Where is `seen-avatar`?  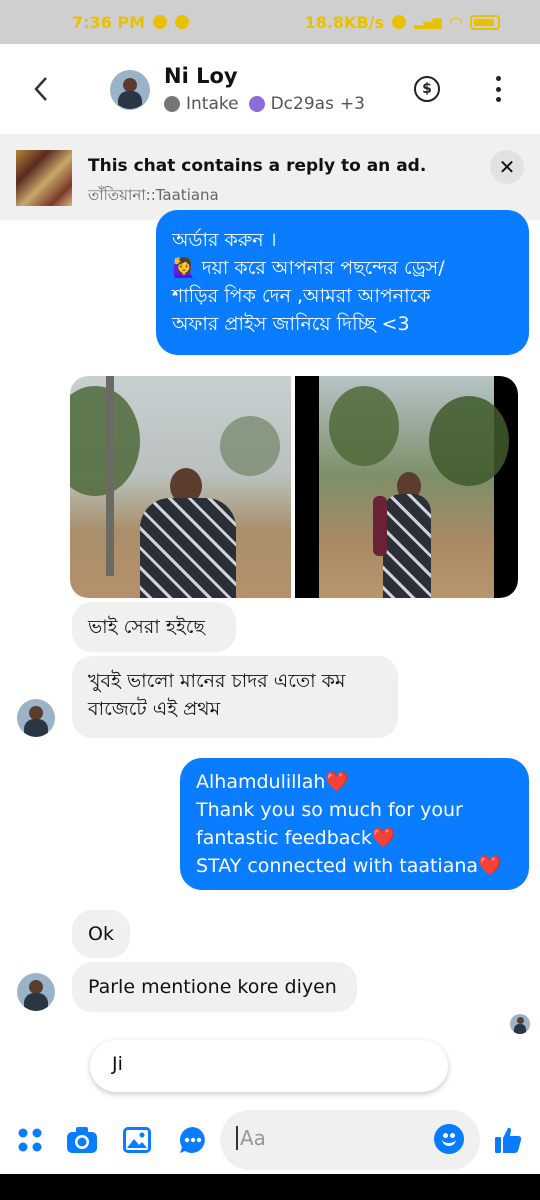
seen-avatar is located at coordinates (520, 1024).